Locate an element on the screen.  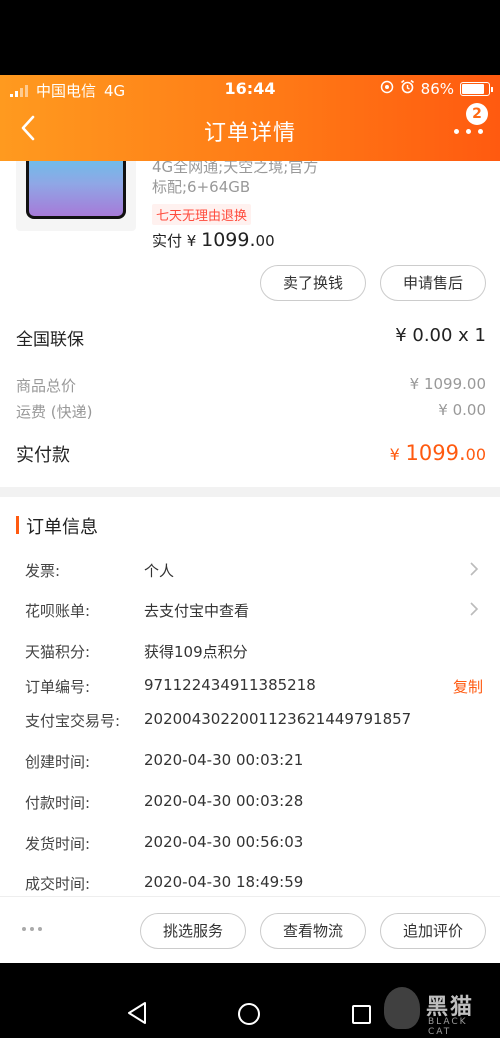
battery-percent: 86% is located at coordinates (437, 88).